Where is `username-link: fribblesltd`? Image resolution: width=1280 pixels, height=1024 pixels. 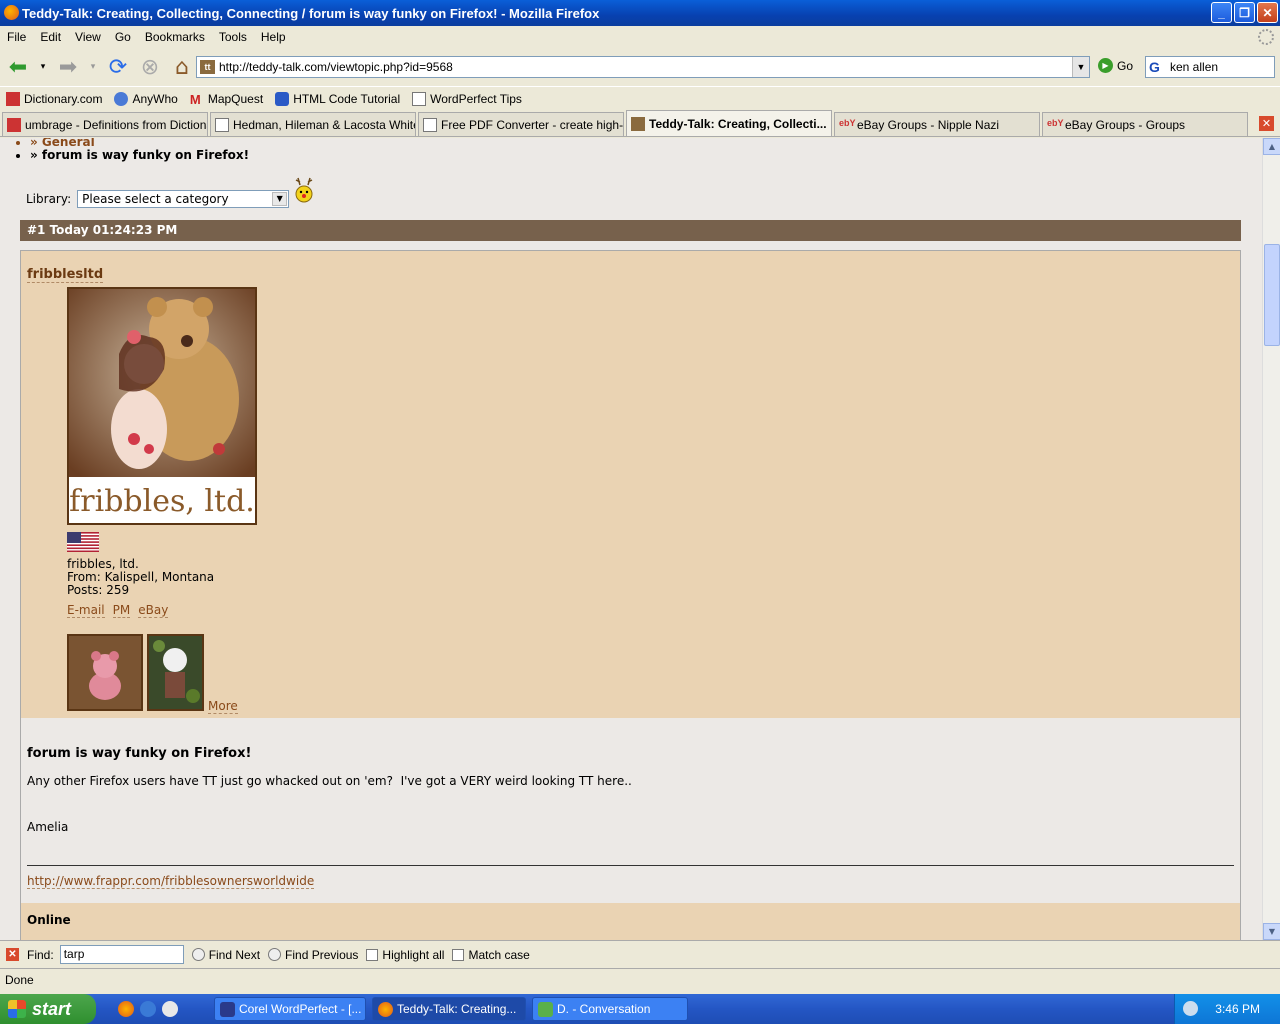 username-link: fribblesltd is located at coordinates (65, 275).